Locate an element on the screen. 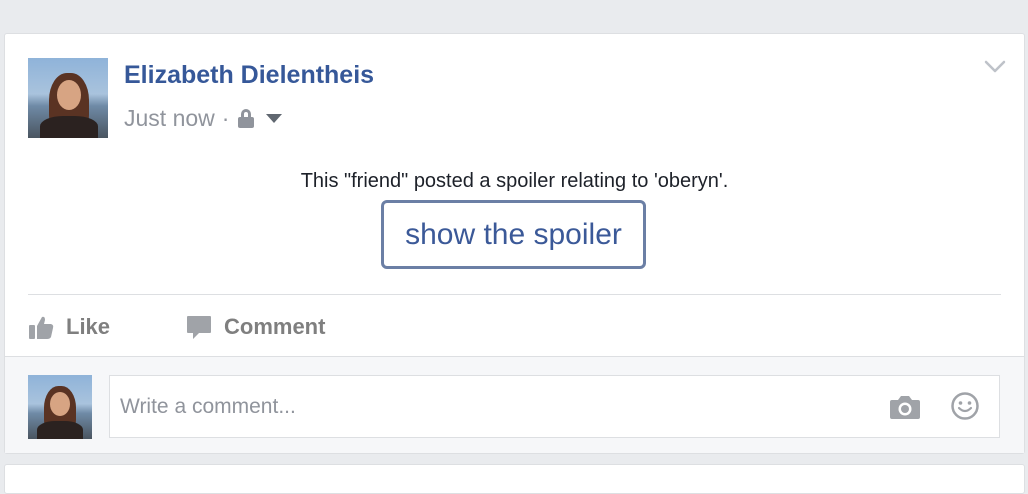 This screenshot has height=494, width=1028. smiley-icon is located at coordinates (965, 406).